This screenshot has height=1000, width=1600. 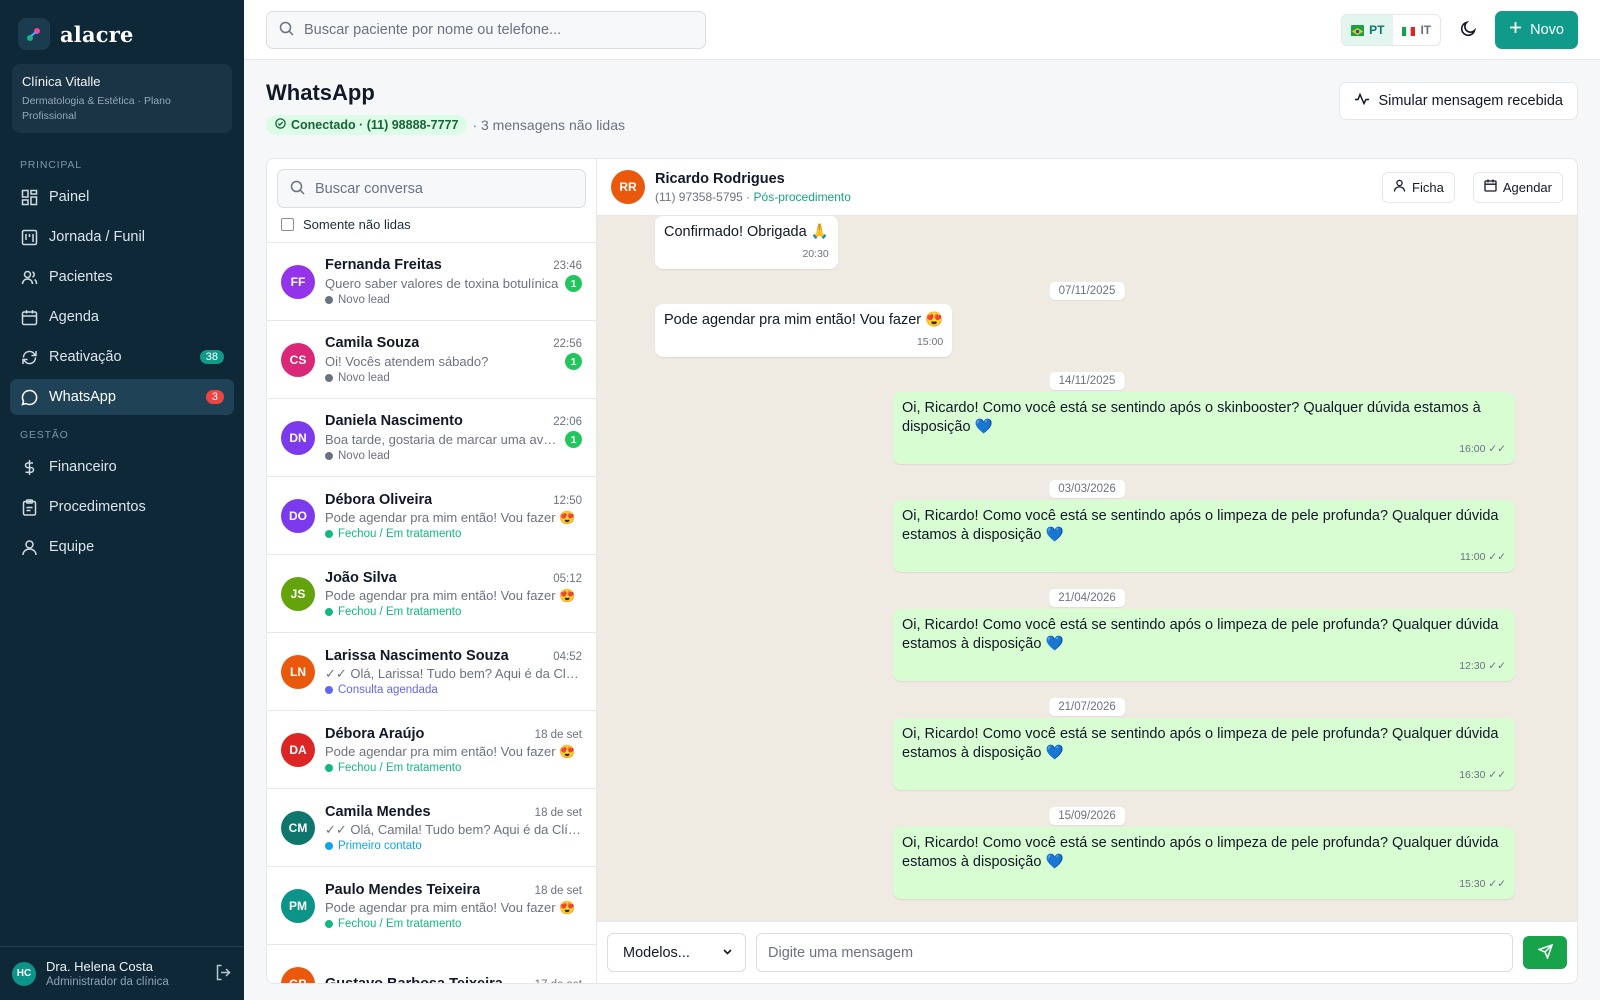 What do you see at coordinates (746, 232) in the screenshot?
I see `message-text: Confirmado! Obrigada 🙏` at bounding box center [746, 232].